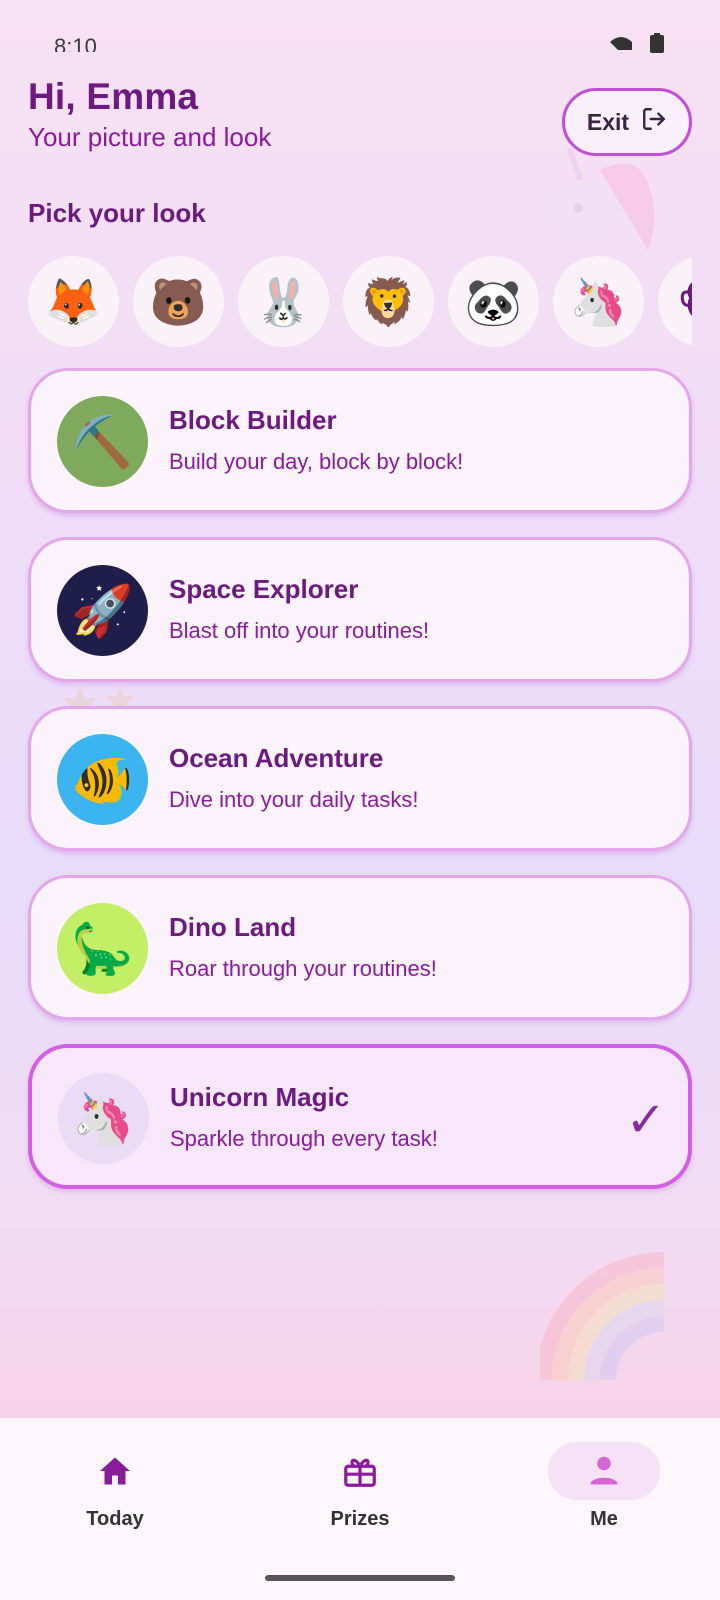  I want to click on logout-icon, so click(654, 122).